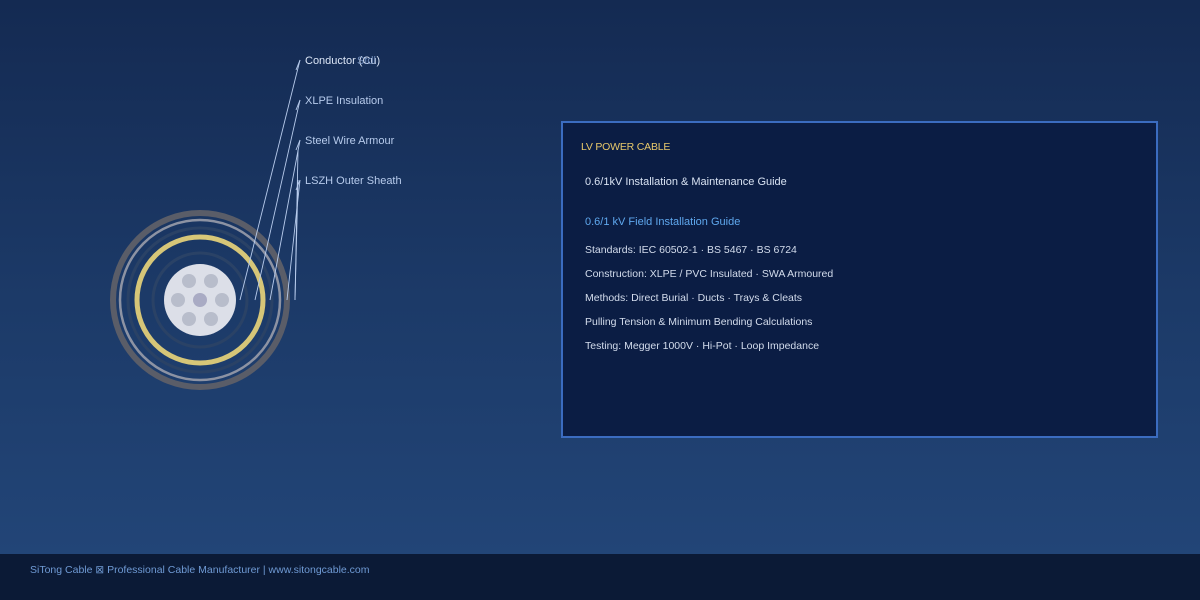 This screenshot has width=1200, height=600. Describe the element at coordinates (686, 182) in the screenshot. I see `panel-subtitle: 0.6/1kV Installation & Maintenance Guide` at that location.